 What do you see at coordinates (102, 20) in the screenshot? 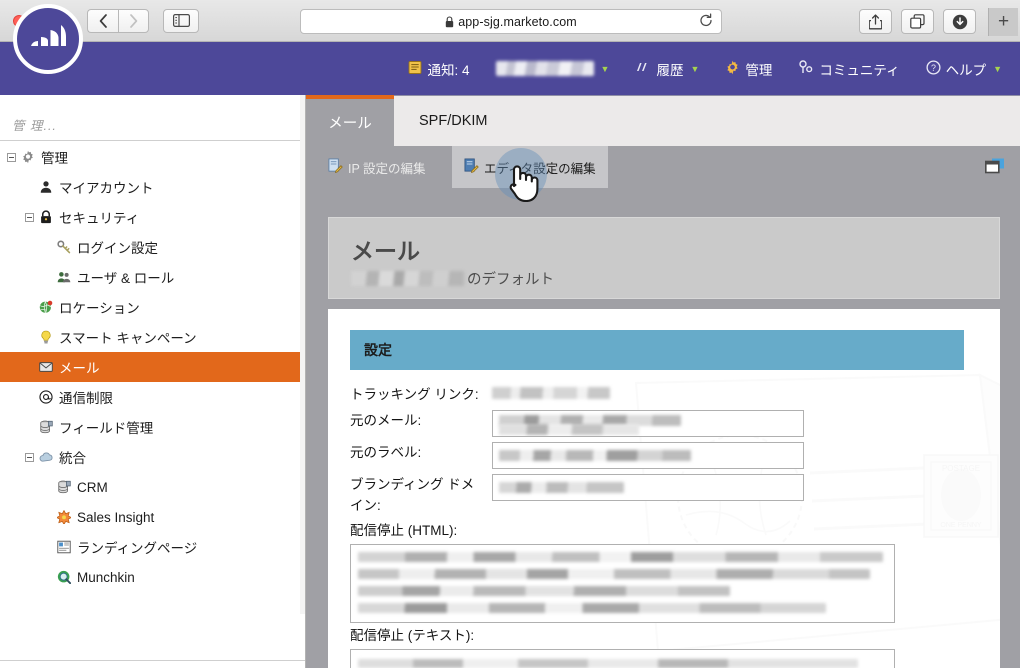
I see `back-button` at bounding box center [102, 20].